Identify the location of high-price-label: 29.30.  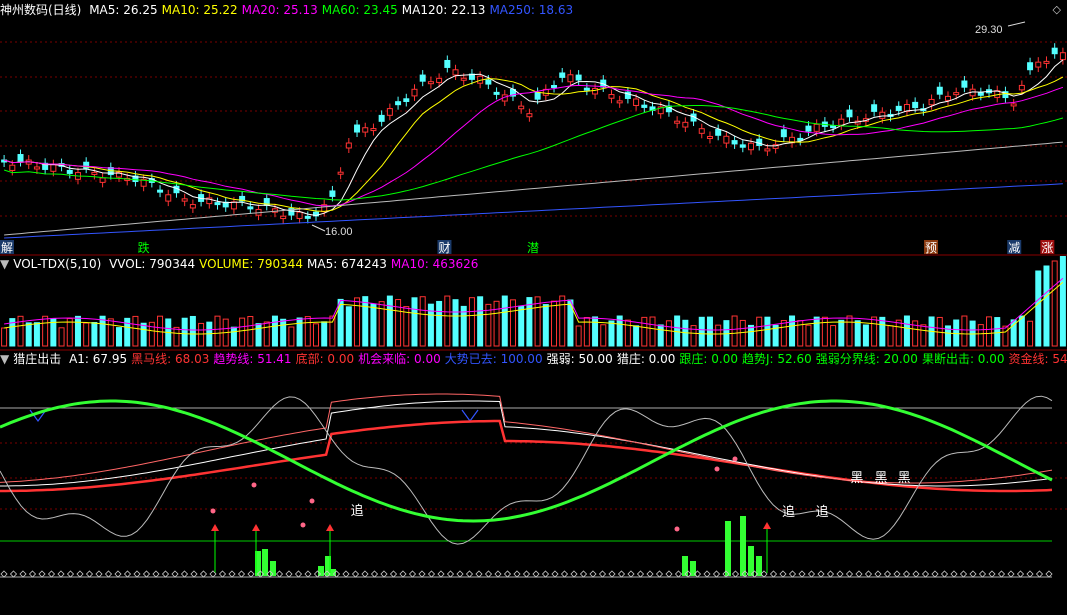
(989, 30).